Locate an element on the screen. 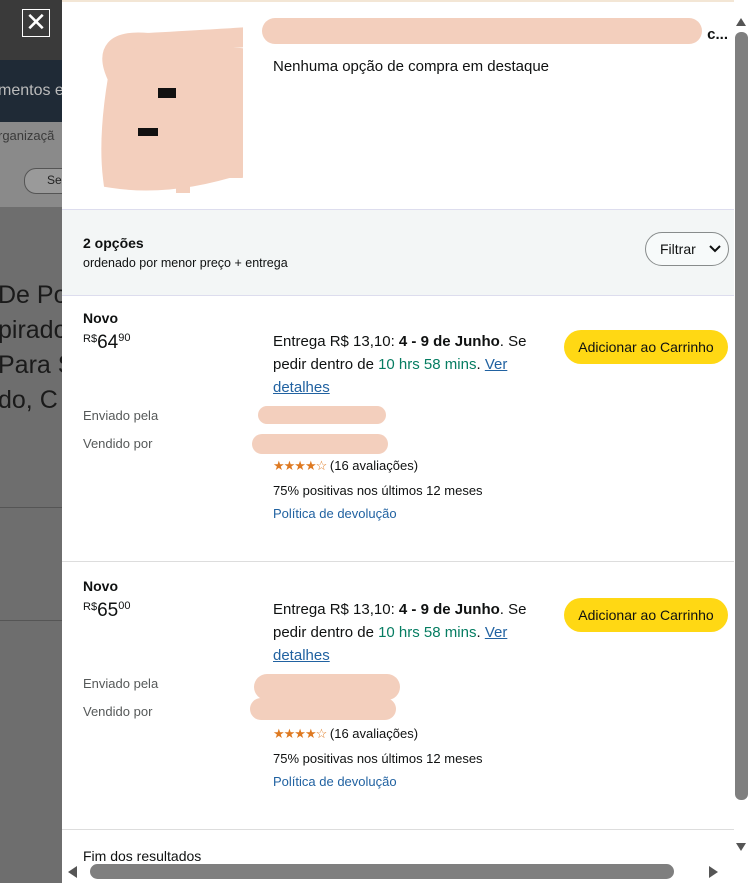 The image size is (749, 883). vertical-scroll-thumb is located at coordinates (741, 416).